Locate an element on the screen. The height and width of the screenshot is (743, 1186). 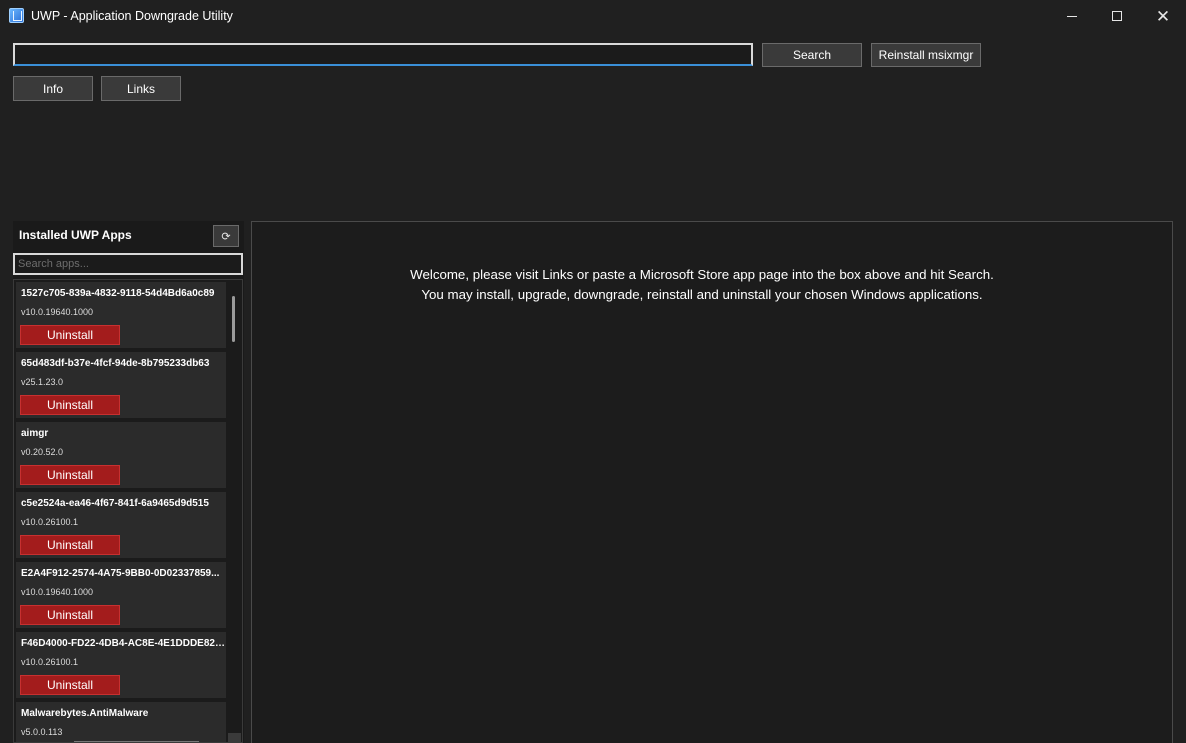
close-icon: ✕ is located at coordinates (1163, 16).